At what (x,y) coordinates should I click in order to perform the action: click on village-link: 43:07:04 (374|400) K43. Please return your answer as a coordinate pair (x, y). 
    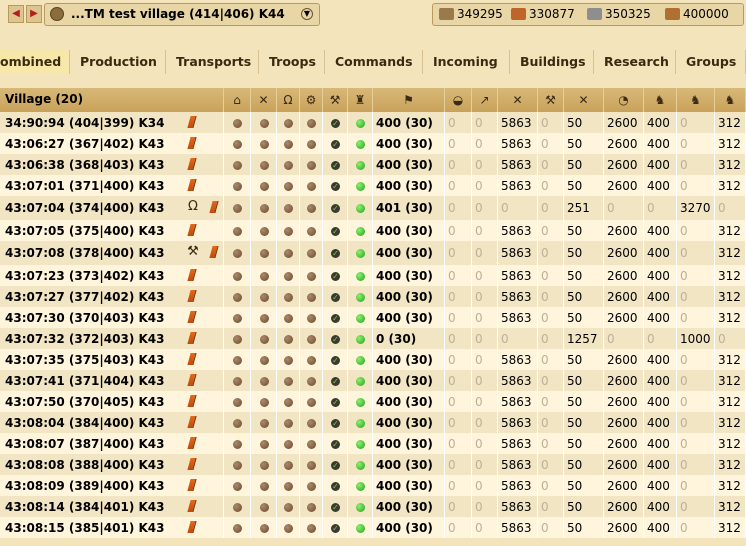
    Looking at the image, I should click on (85, 208).